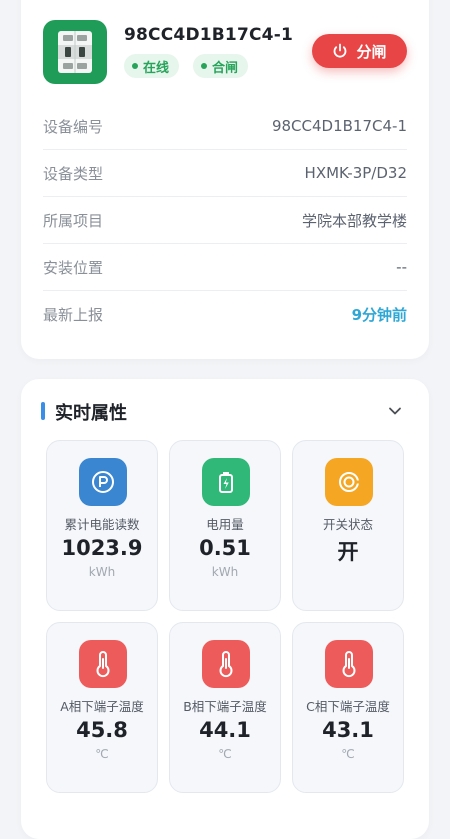 This screenshot has width=450, height=839. What do you see at coordinates (73, 126) in the screenshot?
I see `info-label: 设备编号` at bounding box center [73, 126].